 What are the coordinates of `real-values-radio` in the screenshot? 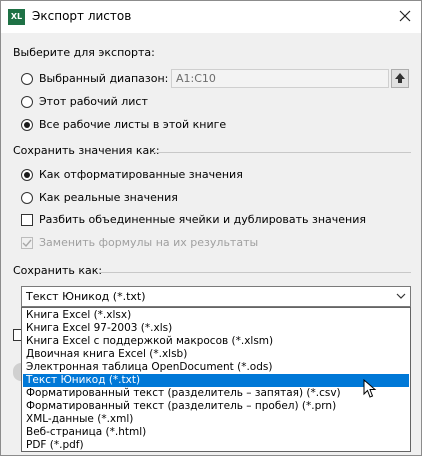 It's located at (27, 198).